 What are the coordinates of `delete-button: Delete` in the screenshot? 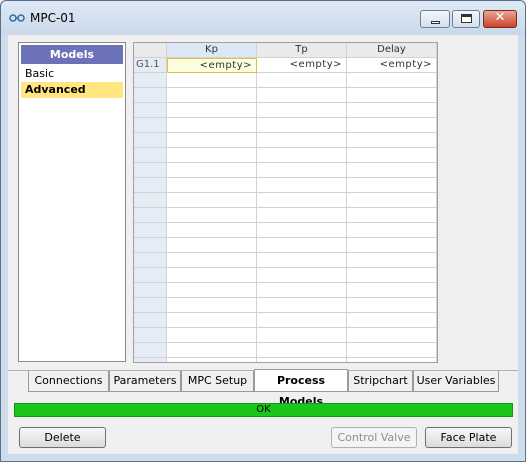 It's located at (62, 437).